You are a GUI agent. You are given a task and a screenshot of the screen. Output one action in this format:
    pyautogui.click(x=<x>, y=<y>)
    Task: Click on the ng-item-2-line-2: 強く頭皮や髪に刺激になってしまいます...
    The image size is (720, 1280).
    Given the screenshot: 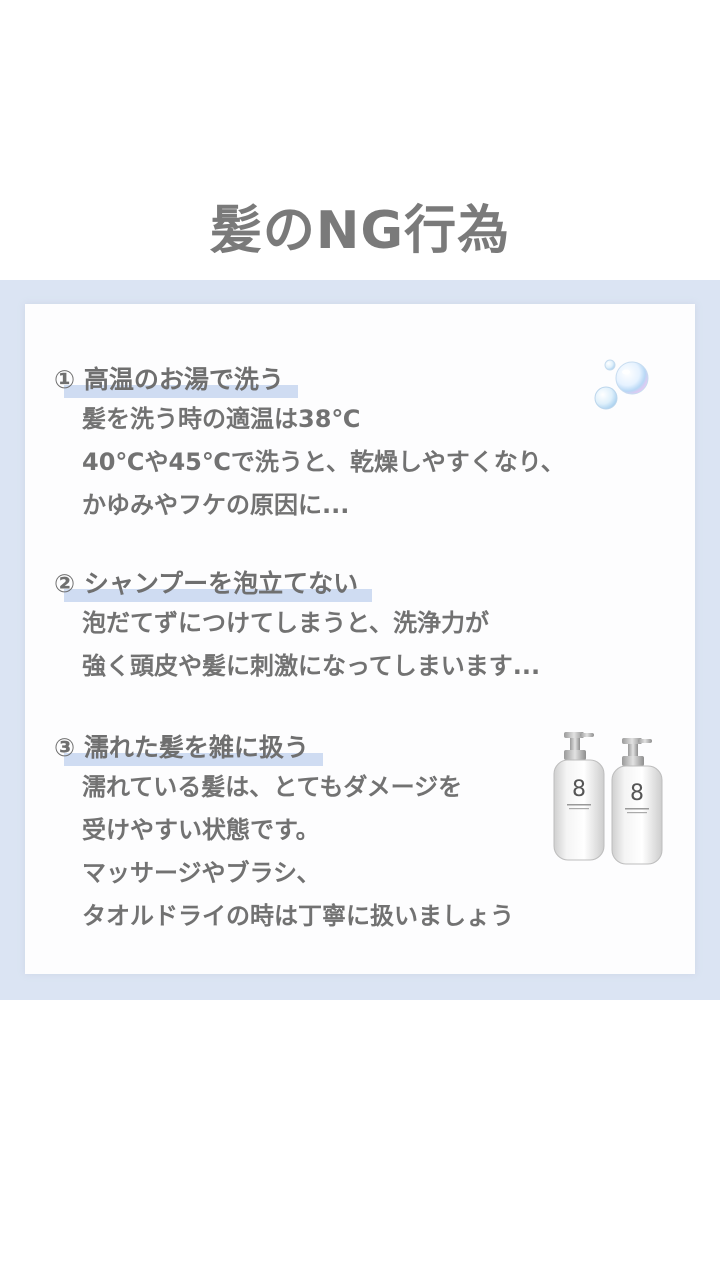 What is the action you would take?
    pyautogui.click(x=311, y=666)
    